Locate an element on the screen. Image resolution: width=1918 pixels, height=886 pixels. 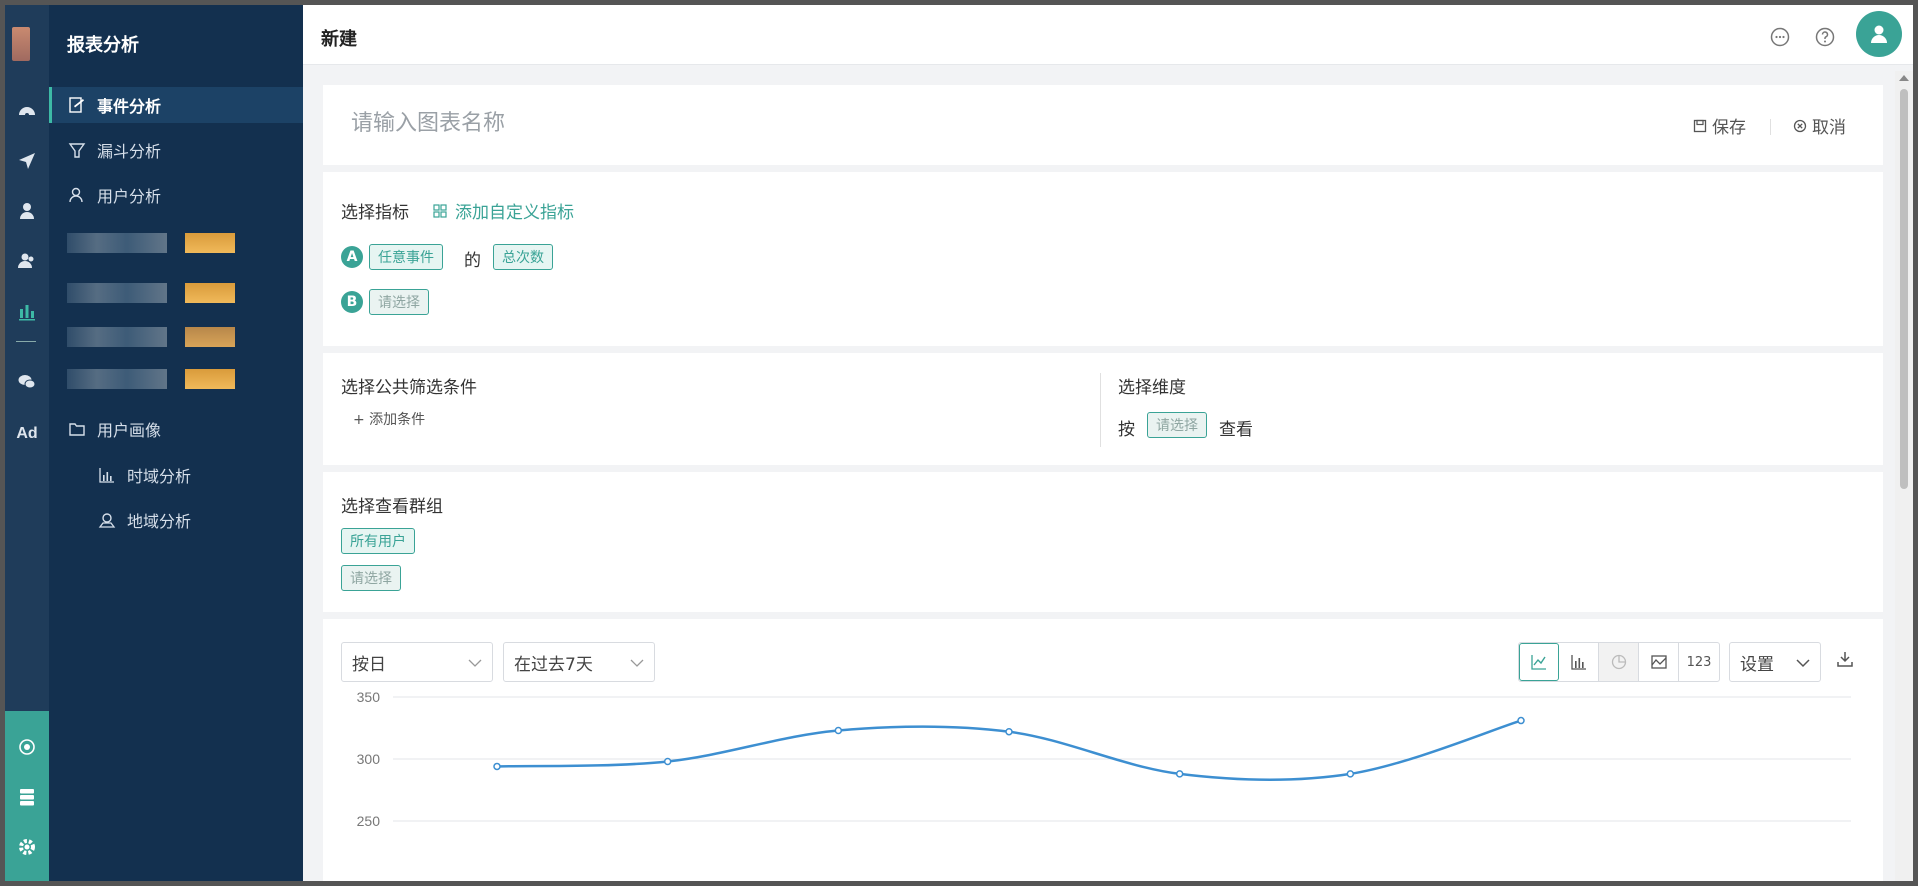
send-icon is located at coordinates (27, 161).